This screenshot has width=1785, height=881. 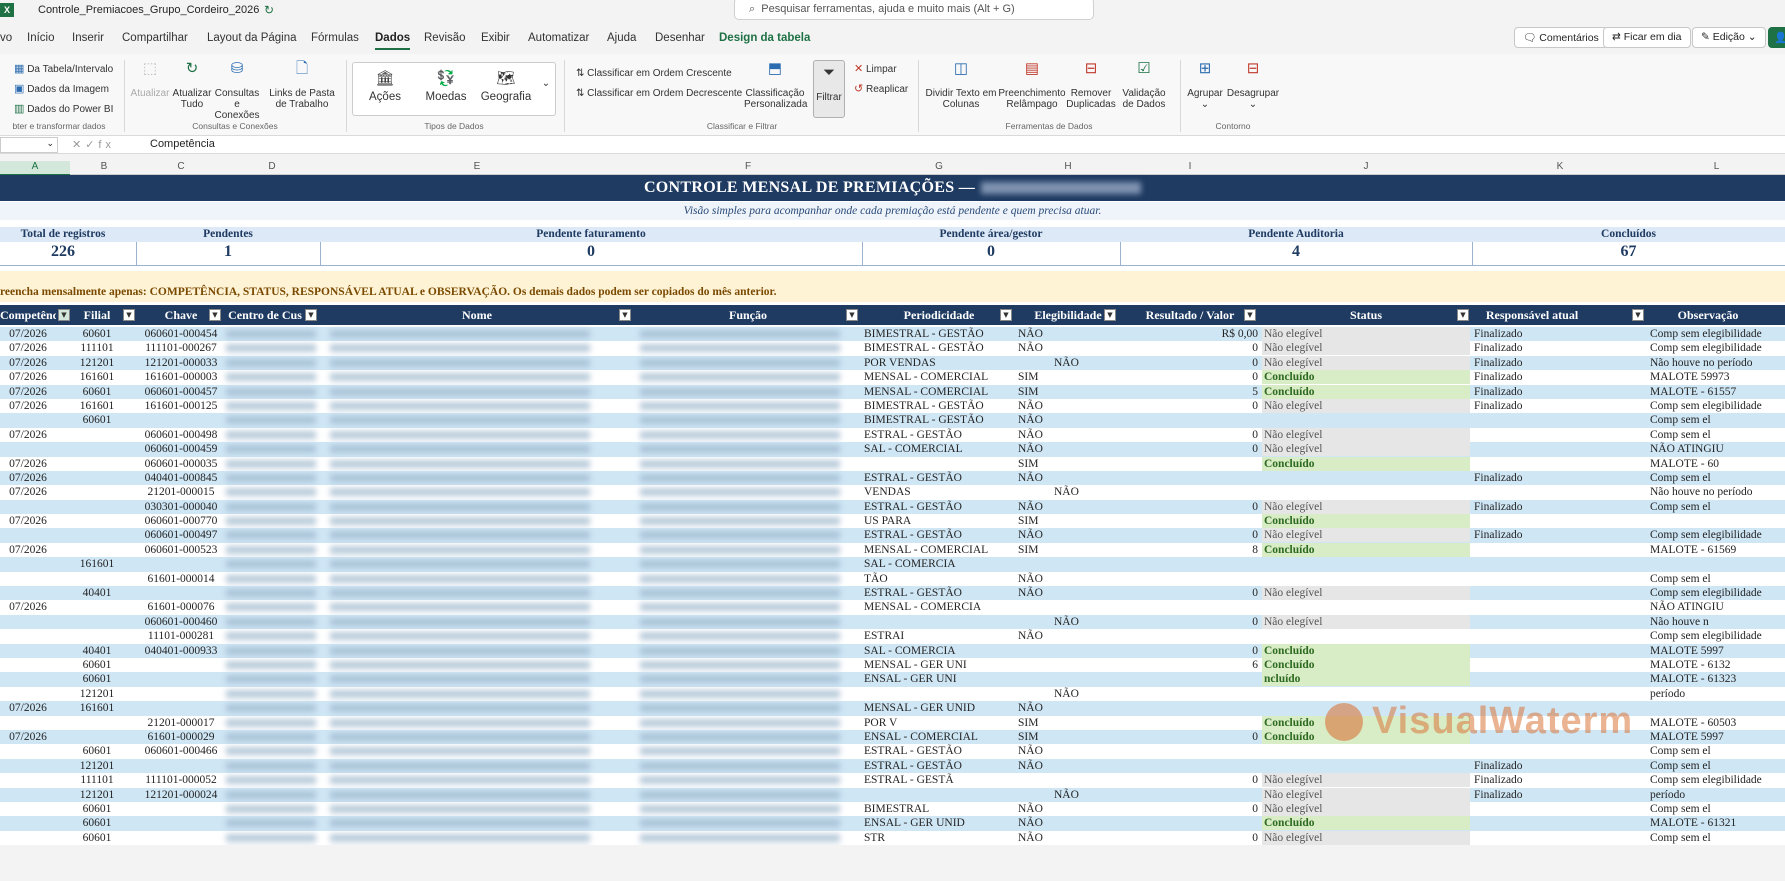 I want to click on cell-observacao: MALOTE - 6132, so click(x=1717, y=665).